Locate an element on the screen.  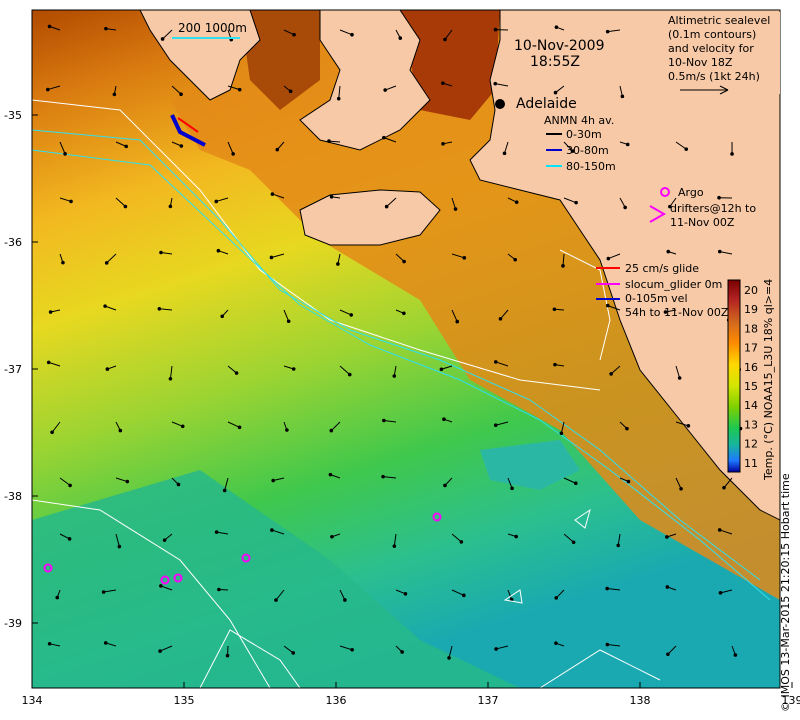
anmn-label-2: 80-150m is located at coordinates (591, 166).